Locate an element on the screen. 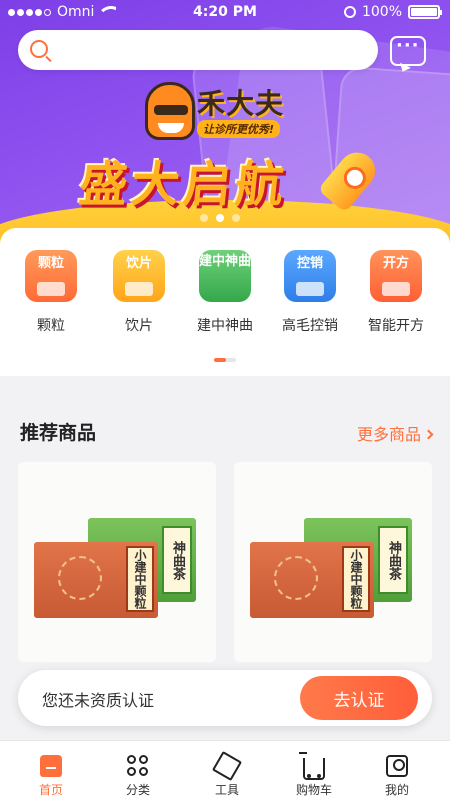 Image resolution: width=450 pixels, height=800 pixels. category-label: 饮片 is located at coordinates (139, 326).